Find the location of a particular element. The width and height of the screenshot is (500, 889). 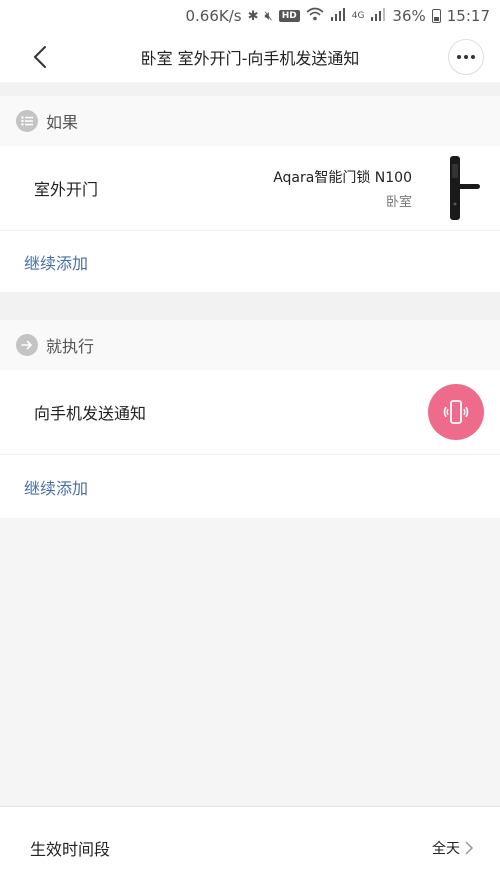

action-row: 向手机发送通知 is located at coordinates (250, 412).